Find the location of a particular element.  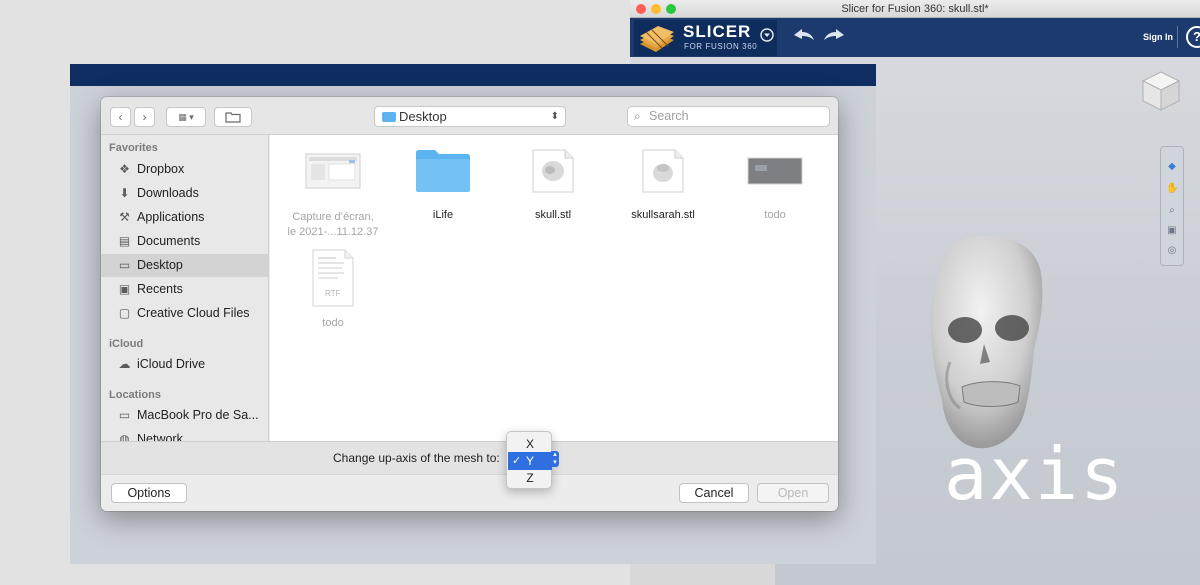

menu-item-label: Y is located at coordinates (529, 461).